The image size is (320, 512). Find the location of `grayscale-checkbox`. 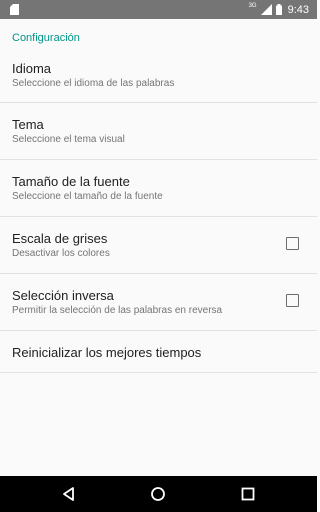

grayscale-checkbox is located at coordinates (292, 243).